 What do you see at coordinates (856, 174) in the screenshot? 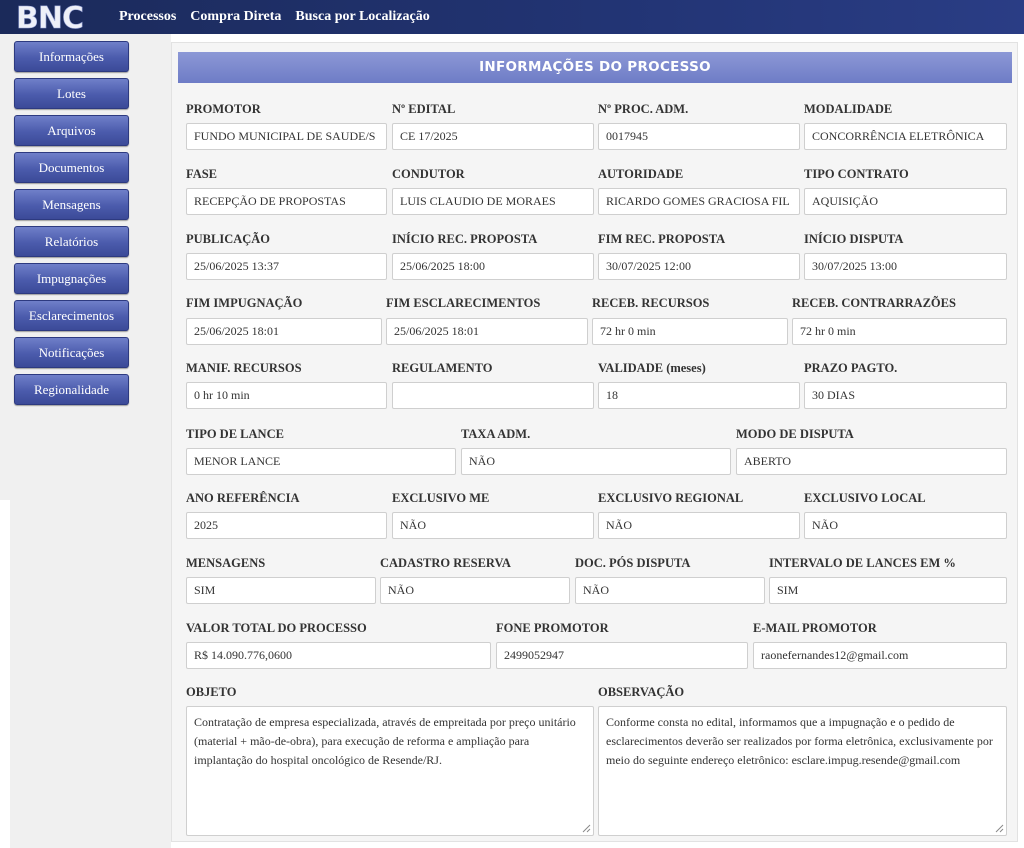
I see `tipo-contrato-label: TIPO CONTRATO` at bounding box center [856, 174].